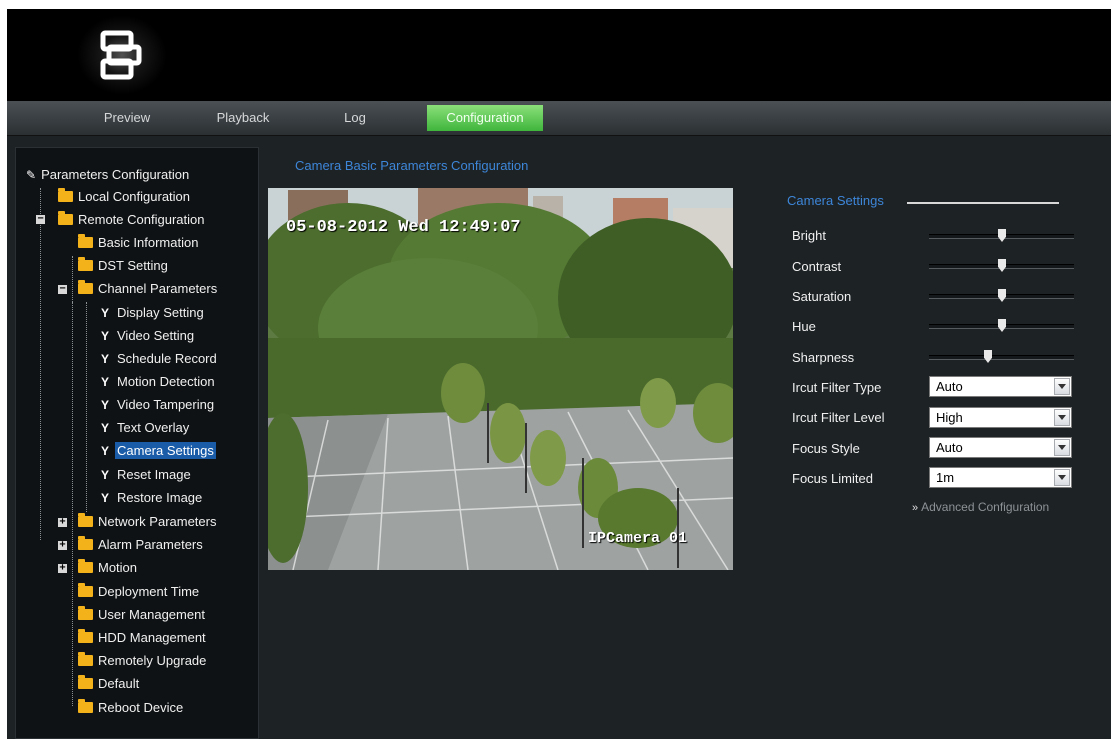  I want to click on sidebar-item-text-overlay: Y Text Overlay, so click(144, 428).